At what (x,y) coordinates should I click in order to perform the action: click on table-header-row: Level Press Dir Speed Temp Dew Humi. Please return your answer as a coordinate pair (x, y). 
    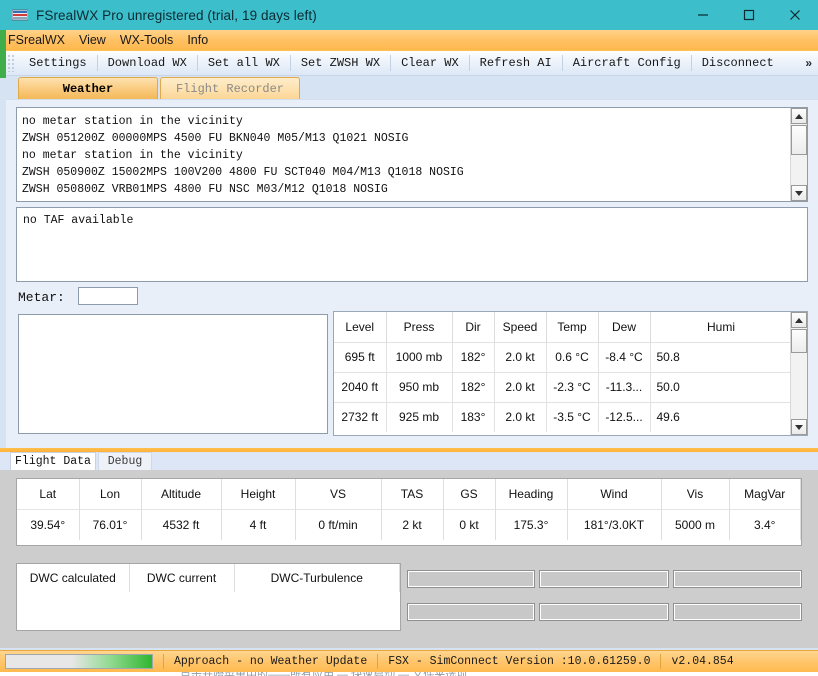
    Looking at the image, I should click on (563, 327).